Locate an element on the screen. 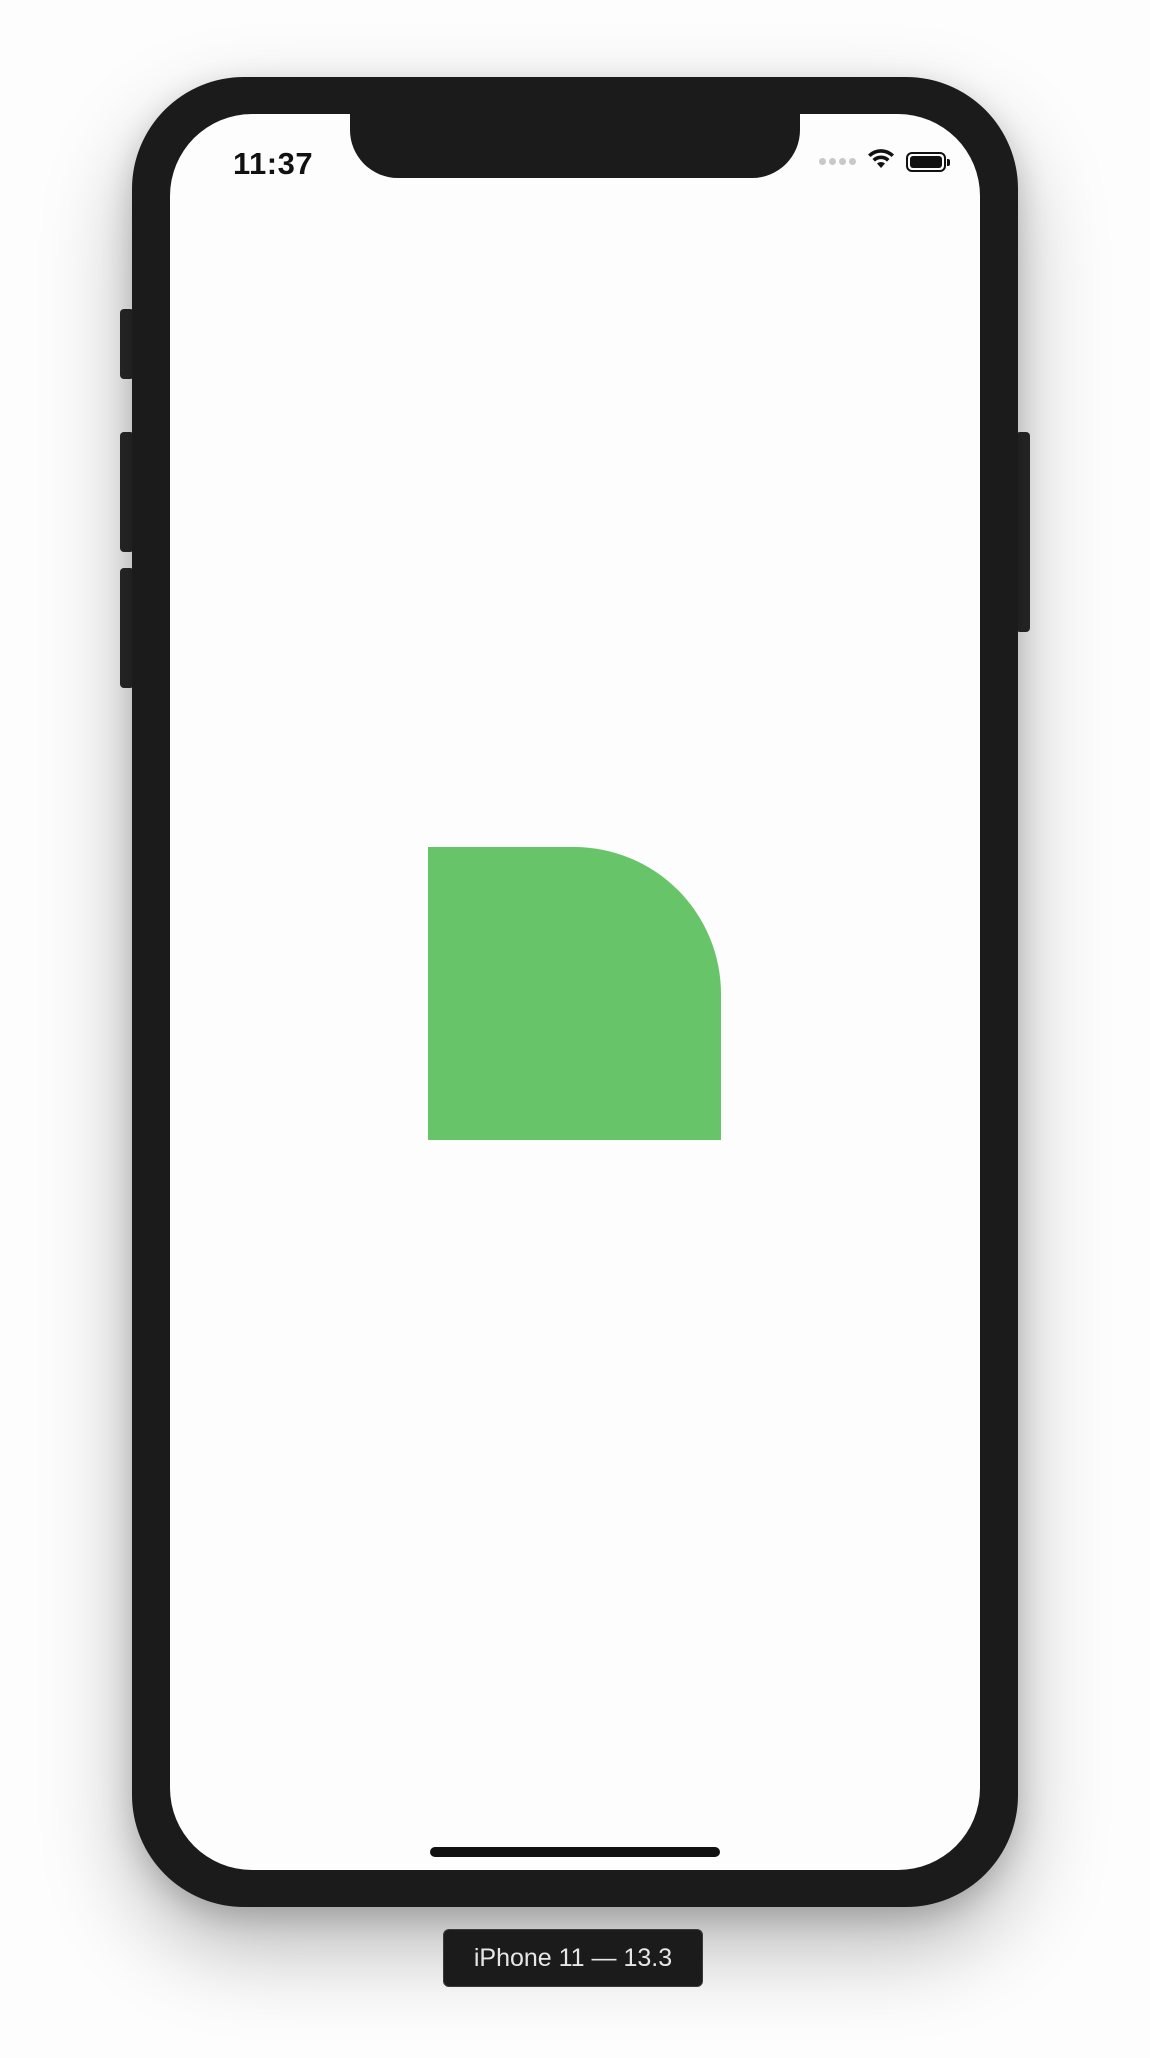  device-label: iPhone 11 — 13.3 is located at coordinates (573, 1958).